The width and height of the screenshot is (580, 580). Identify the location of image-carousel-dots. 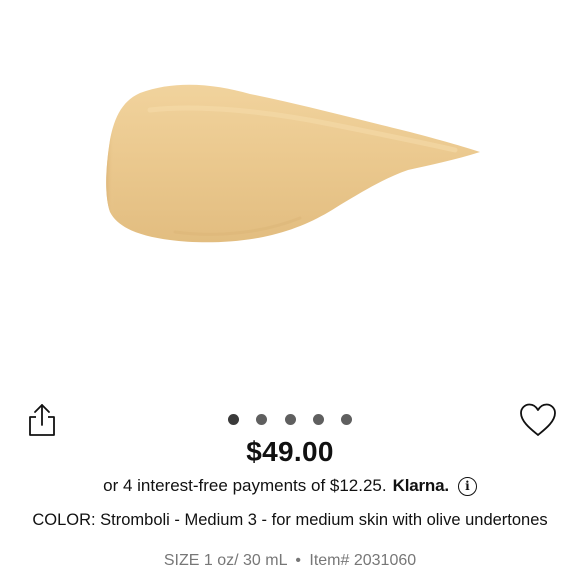
(290, 419).